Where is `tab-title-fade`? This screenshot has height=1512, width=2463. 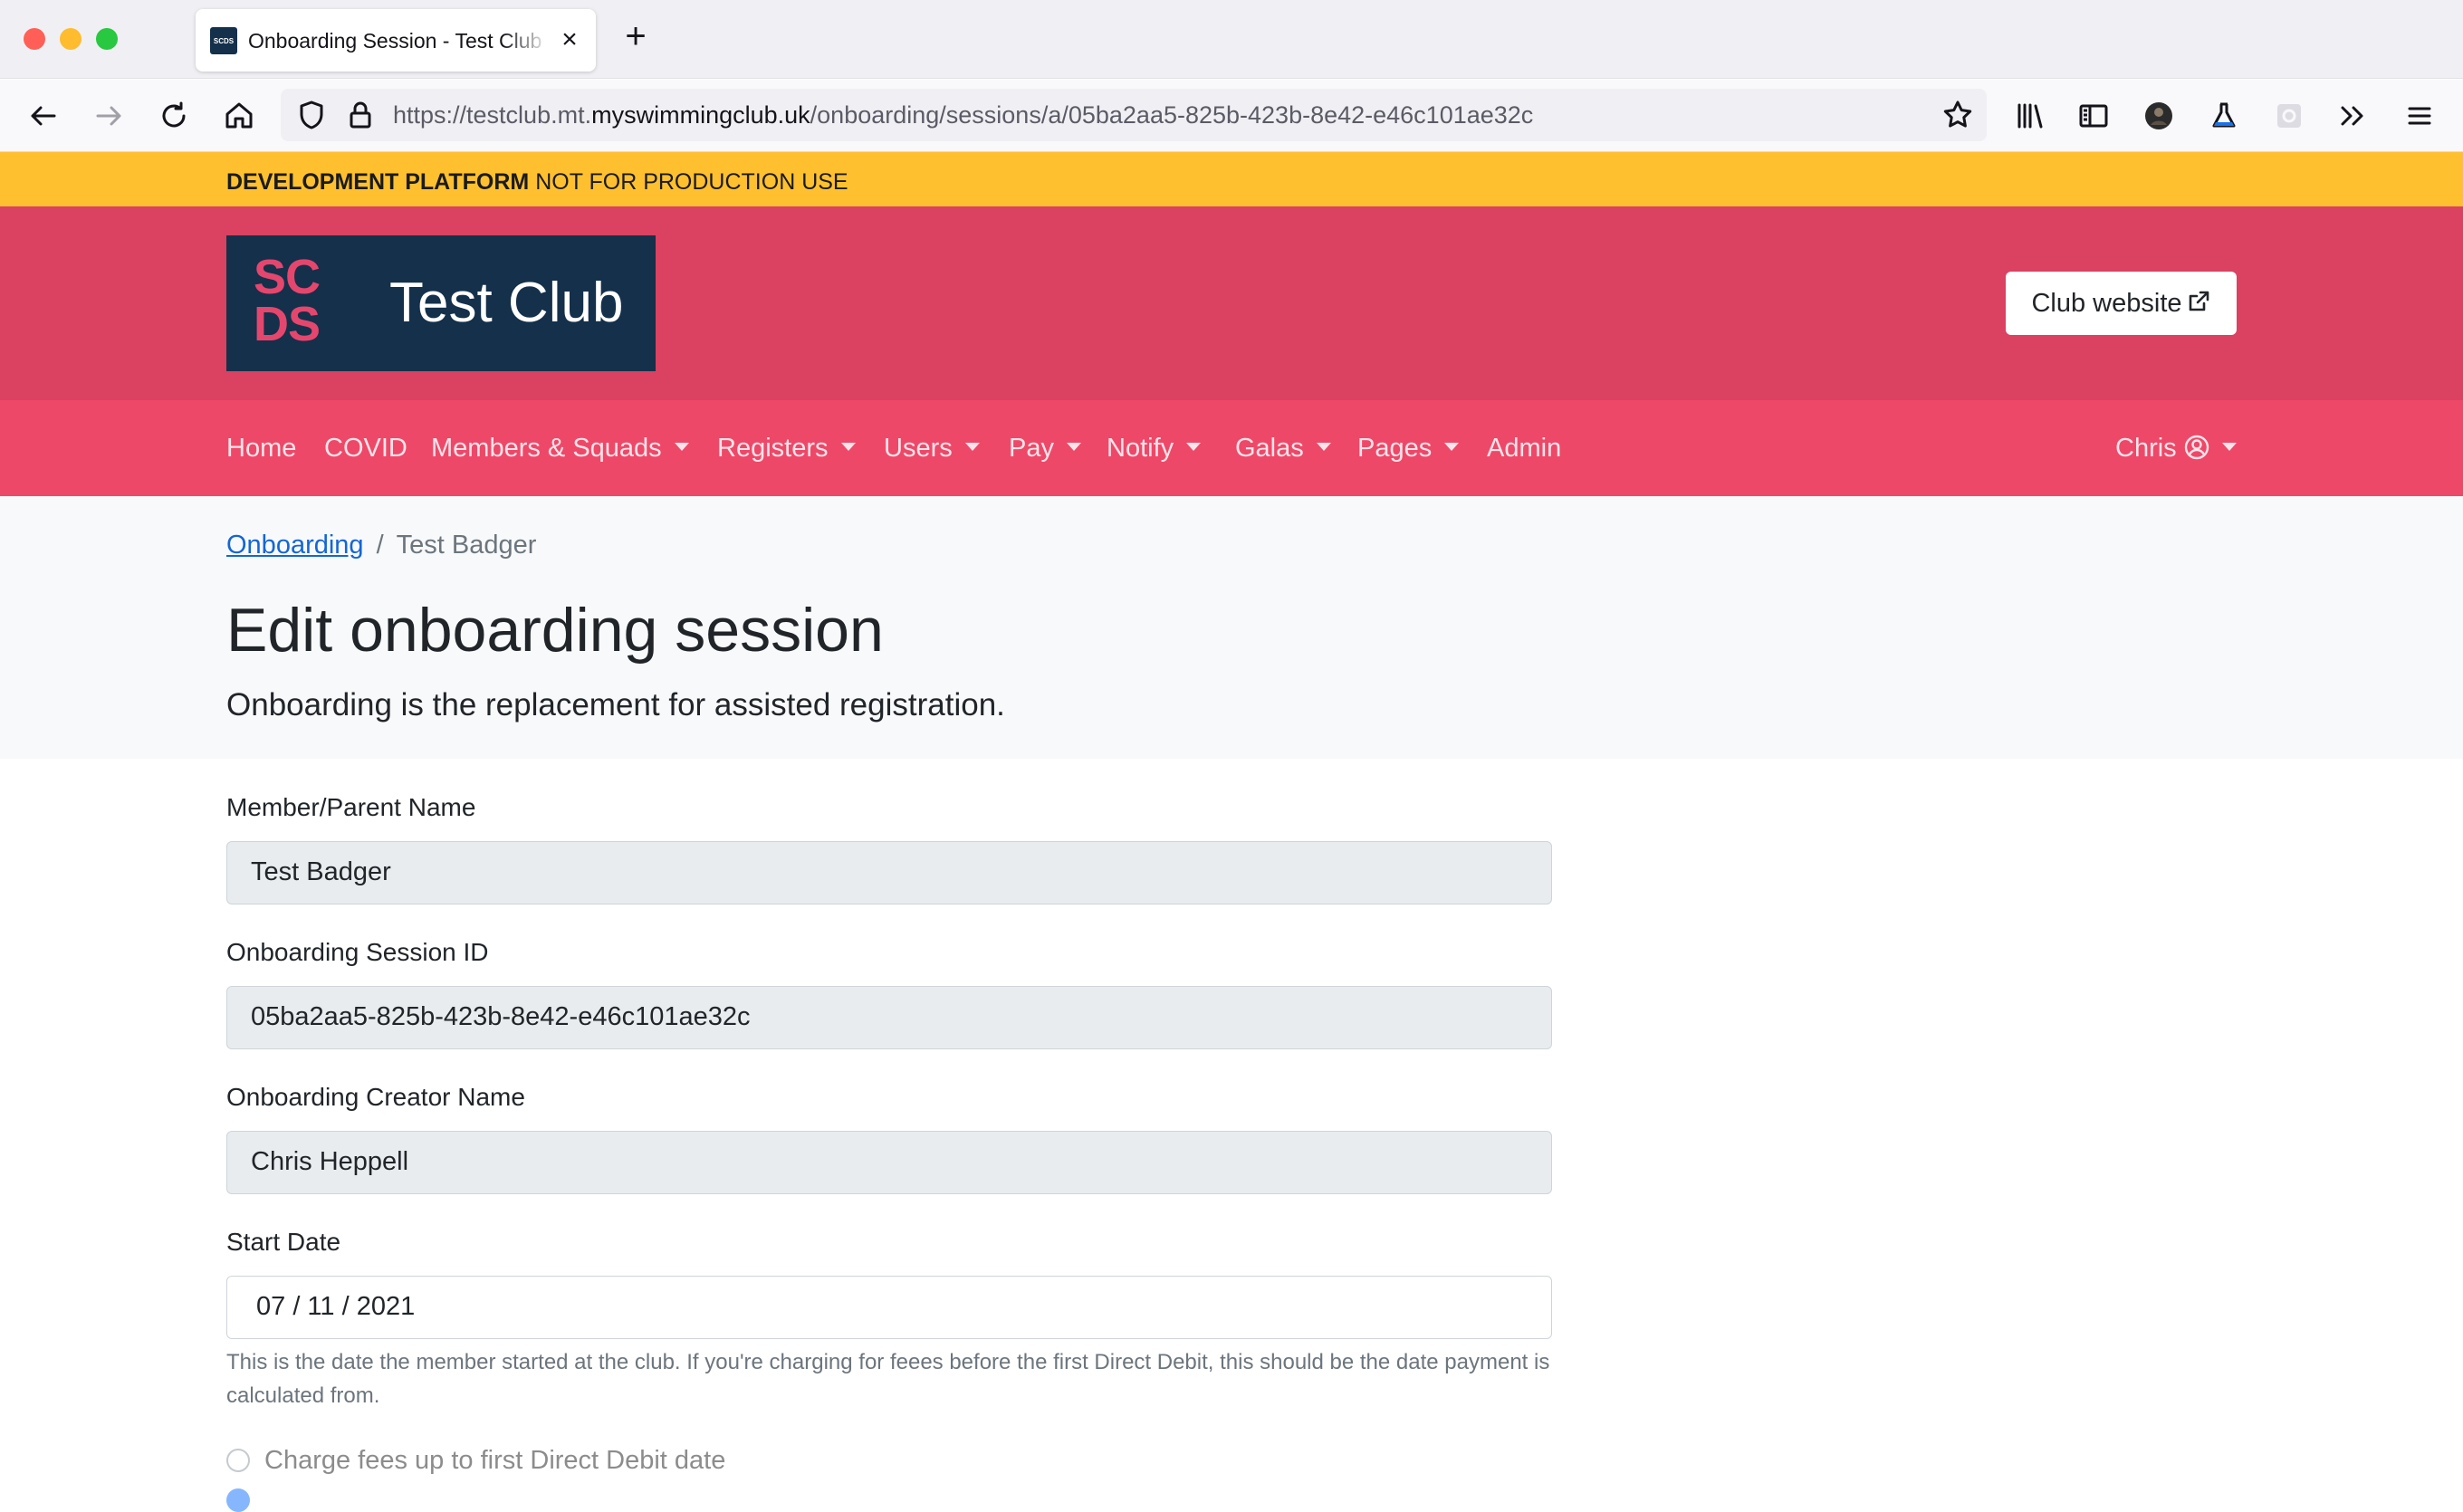 tab-title-fade is located at coordinates (526, 40).